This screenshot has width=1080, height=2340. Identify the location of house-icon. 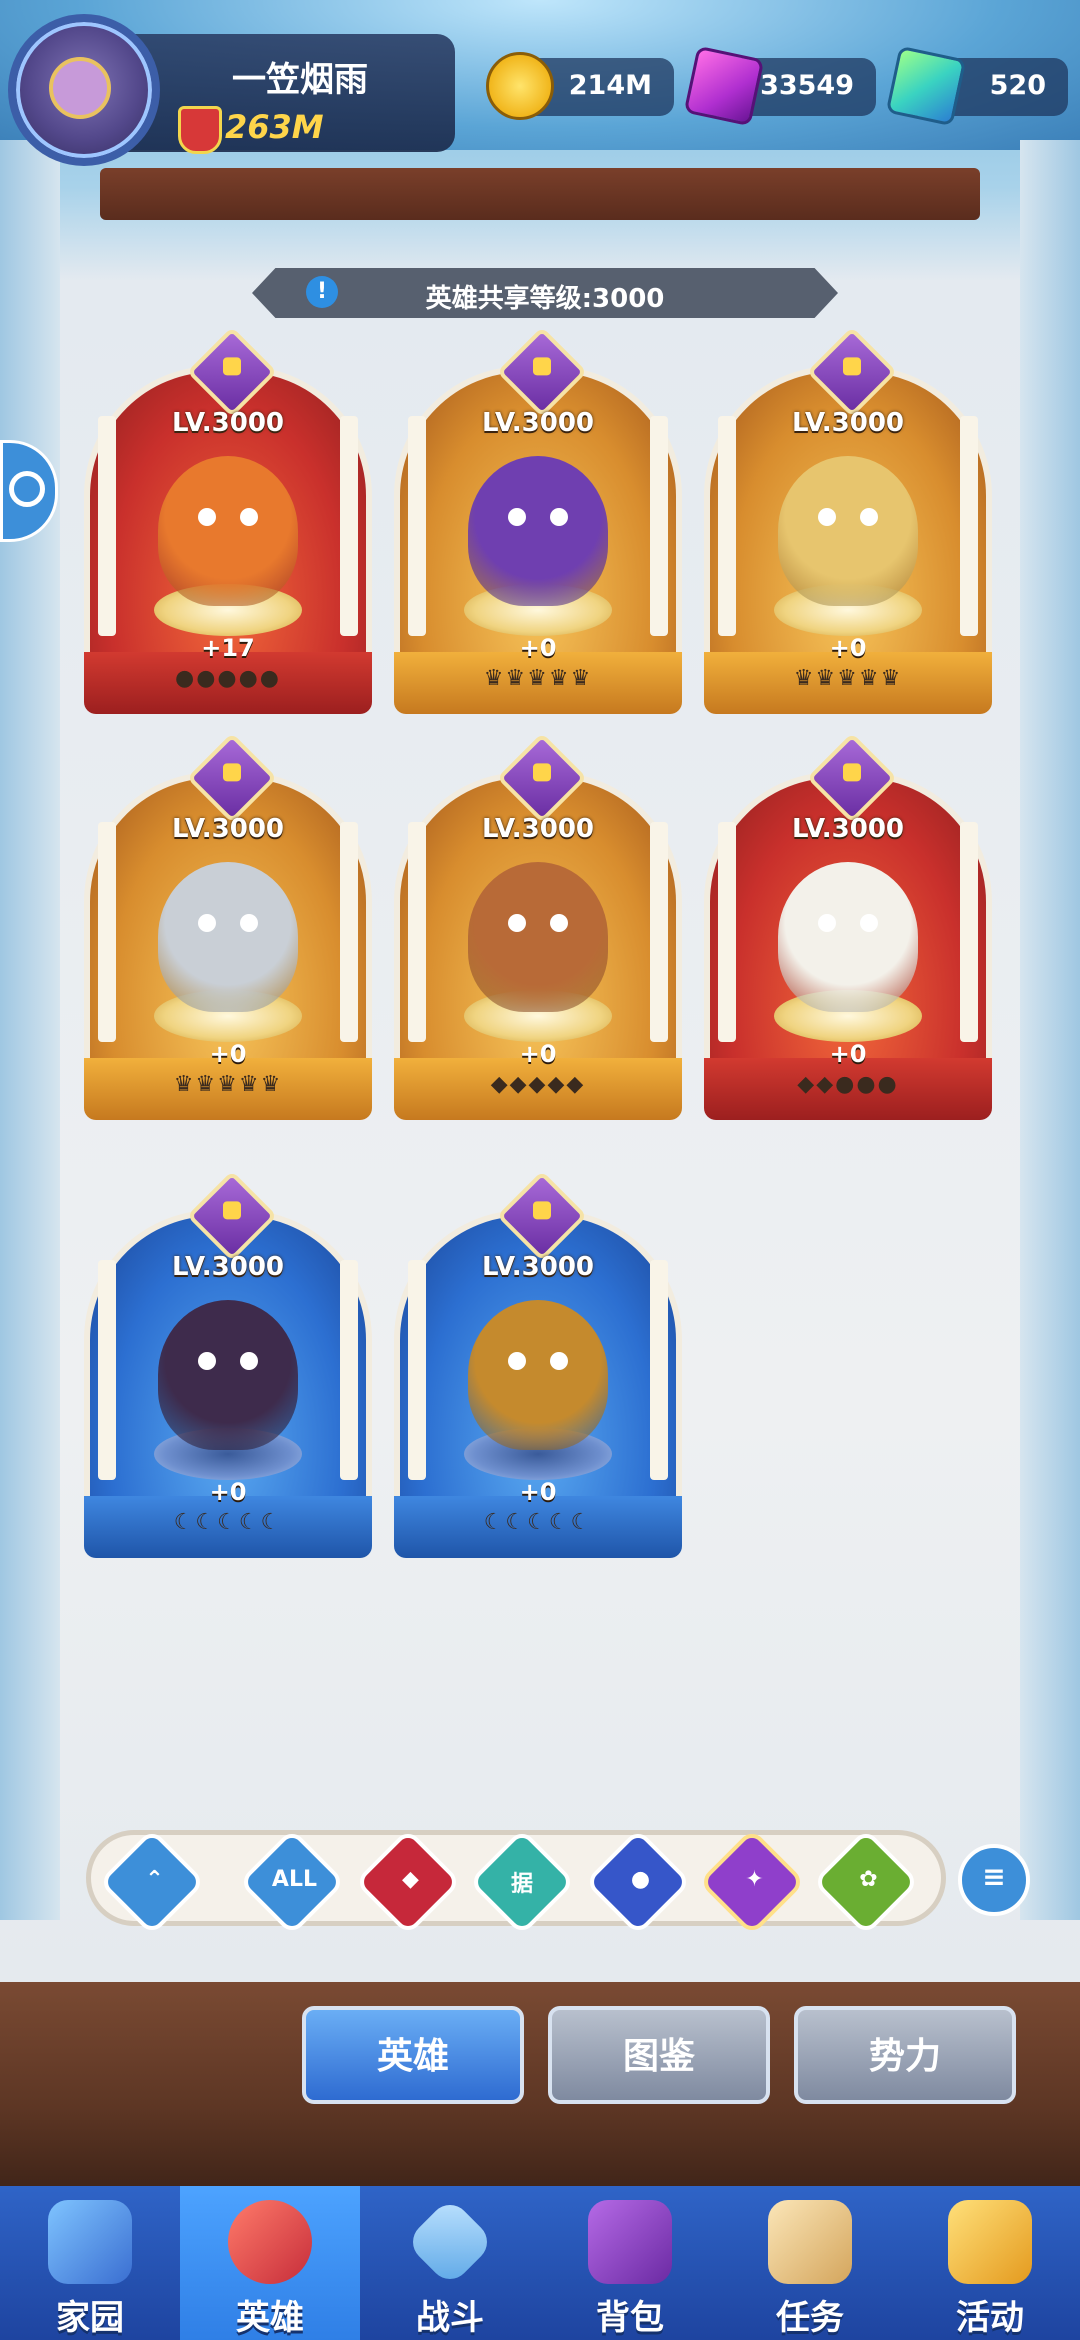
(90, 2242).